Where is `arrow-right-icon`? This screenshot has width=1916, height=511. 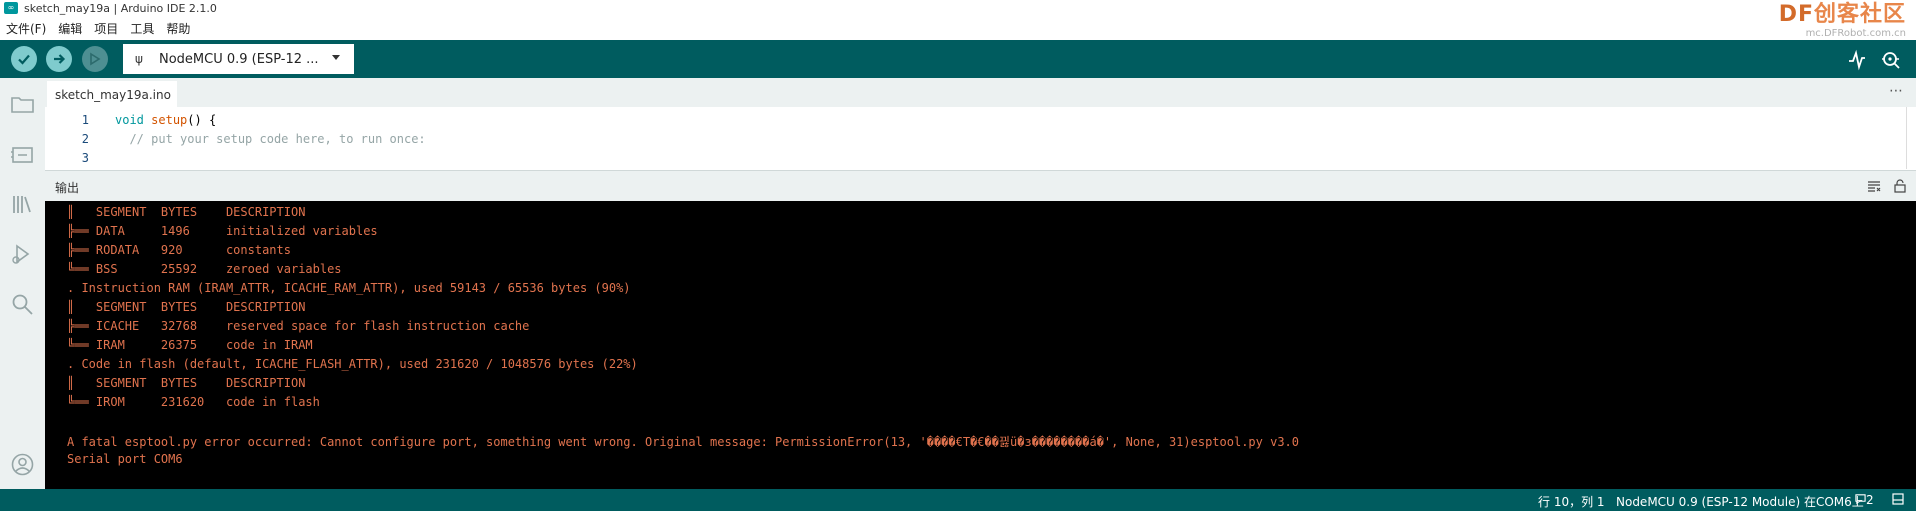 arrow-right-icon is located at coordinates (60, 59).